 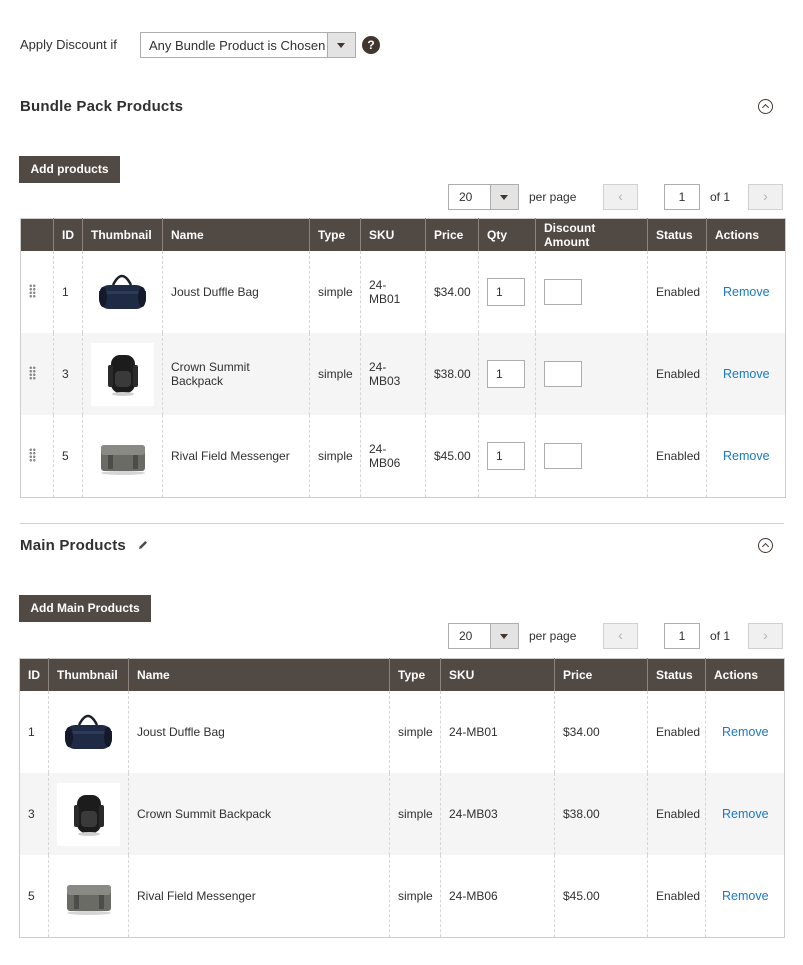 What do you see at coordinates (143, 545) in the screenshot?
I see `edit-pencil-icon` at bounding box center [143, 545].